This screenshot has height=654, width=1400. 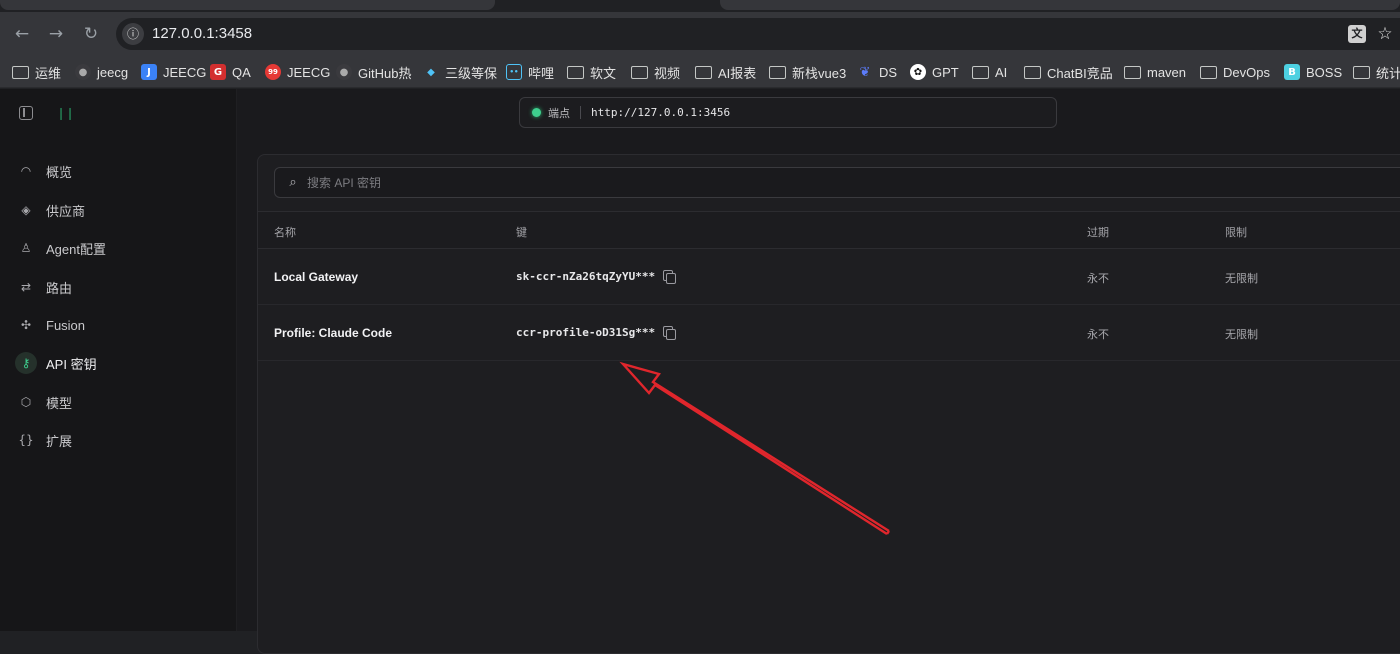 What do you see at coordinates (1236, 232) in the screenshot?
I see `column-header-limit: 限制` at bounding box center [1236, 232].